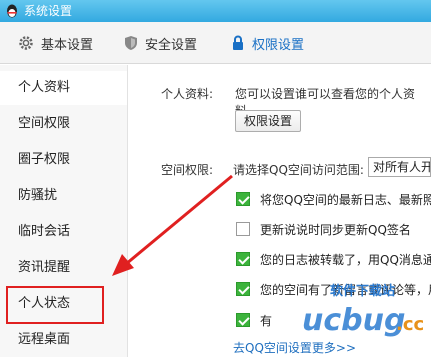  Describe the element at coordinates (63, 196) in the screenshot. I see `sidebar-item-anti-harassment: 防骚扰` at that location.